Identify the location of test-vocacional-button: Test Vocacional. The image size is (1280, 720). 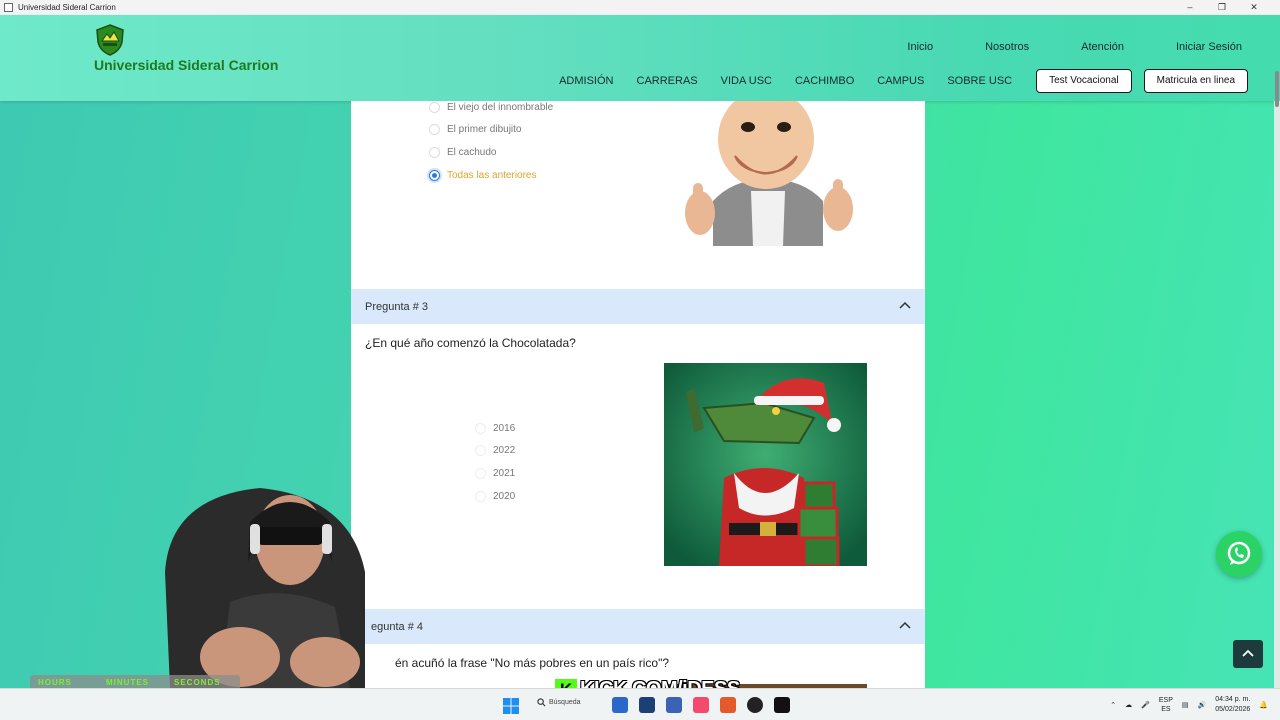
(1084, 81).